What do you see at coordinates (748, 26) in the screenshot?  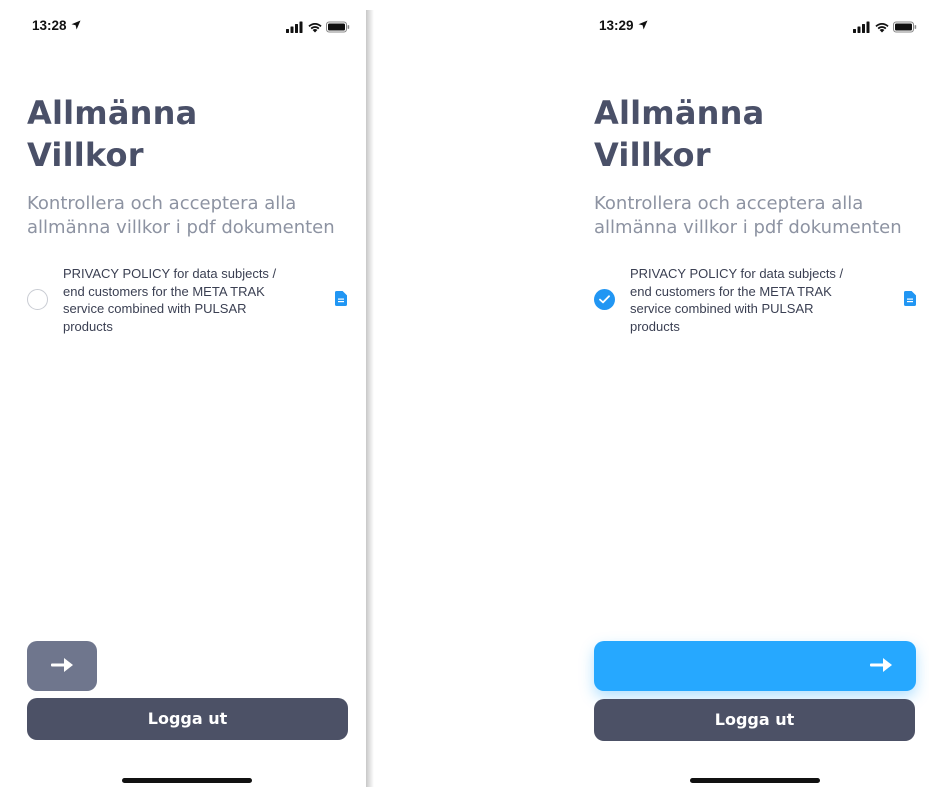 I see `status-bar: 13:29` at bounding box center [748, 26].